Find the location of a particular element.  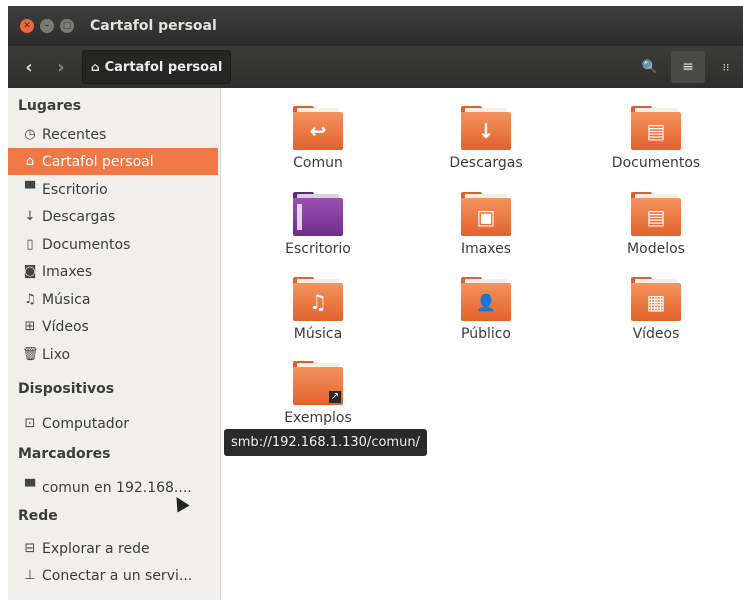

folder-item-comun: ↩ Comun is located at coordinates (318, 138).